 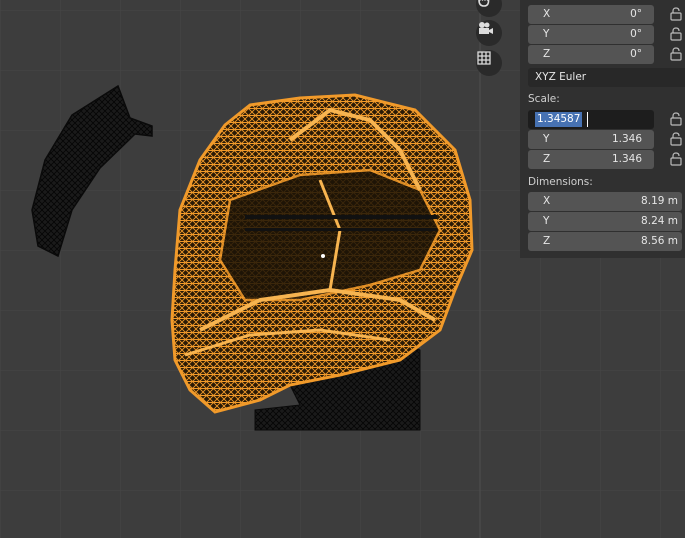 I want to click on dimensions-y-field: Y 8.24 m, so click(x=605, y=221).